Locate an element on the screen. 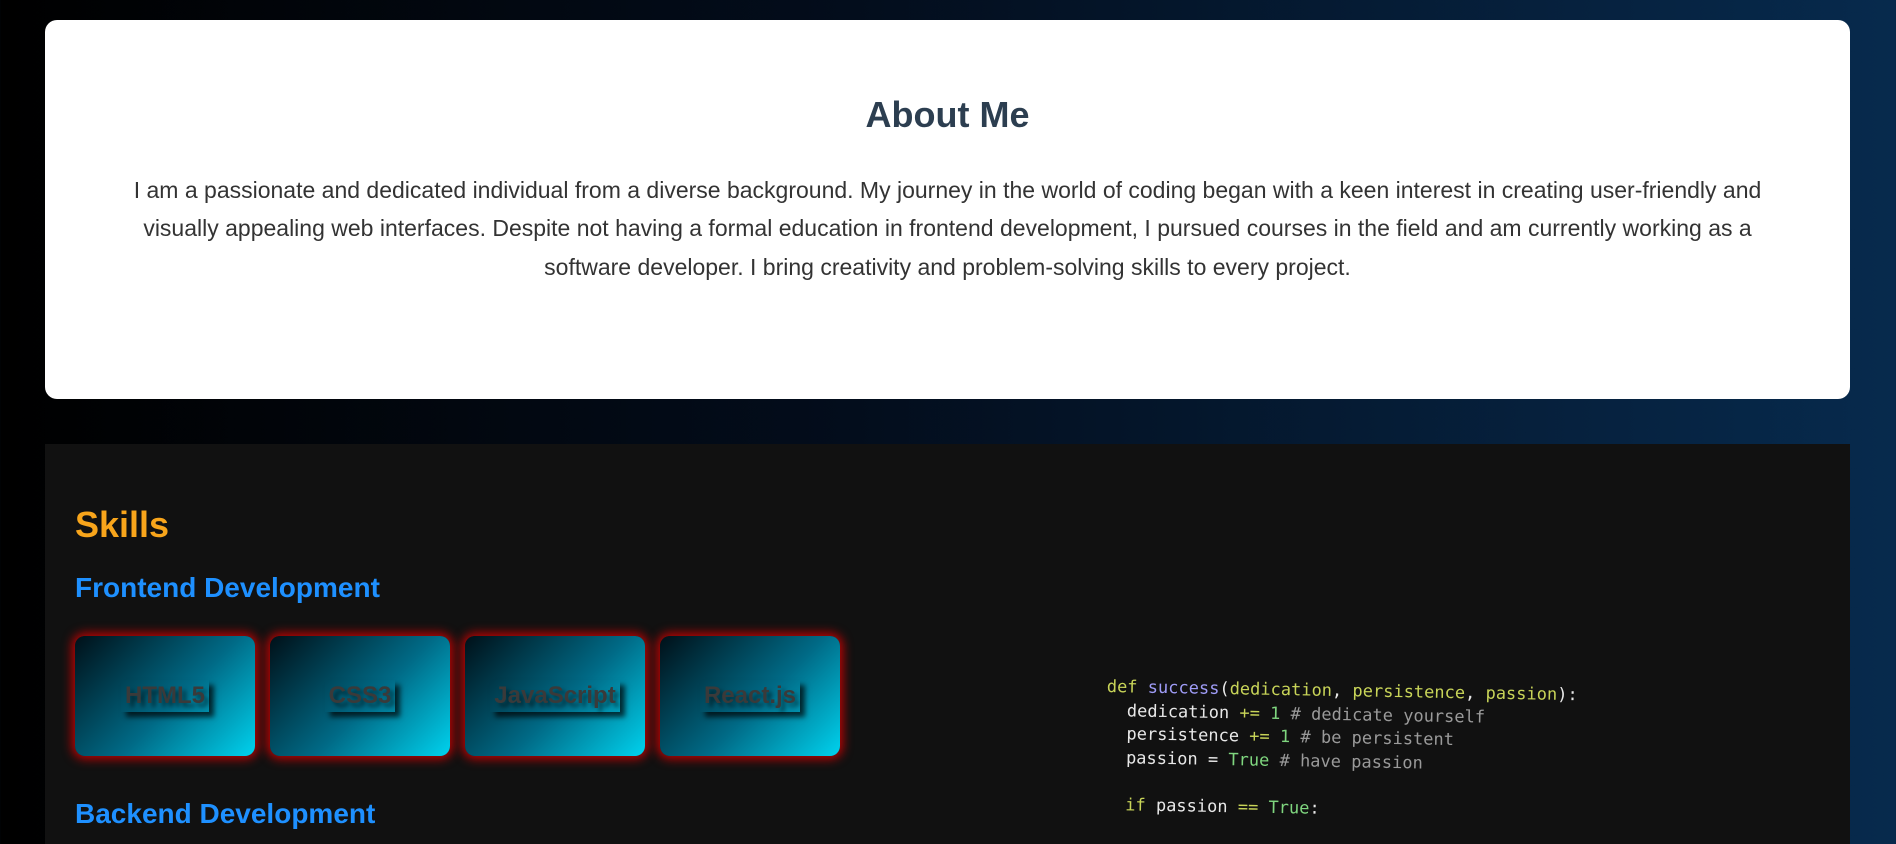 The height and width of the screenshot is (844, 1896). code-token: # be persistent is located at coordinates (1372, 739).